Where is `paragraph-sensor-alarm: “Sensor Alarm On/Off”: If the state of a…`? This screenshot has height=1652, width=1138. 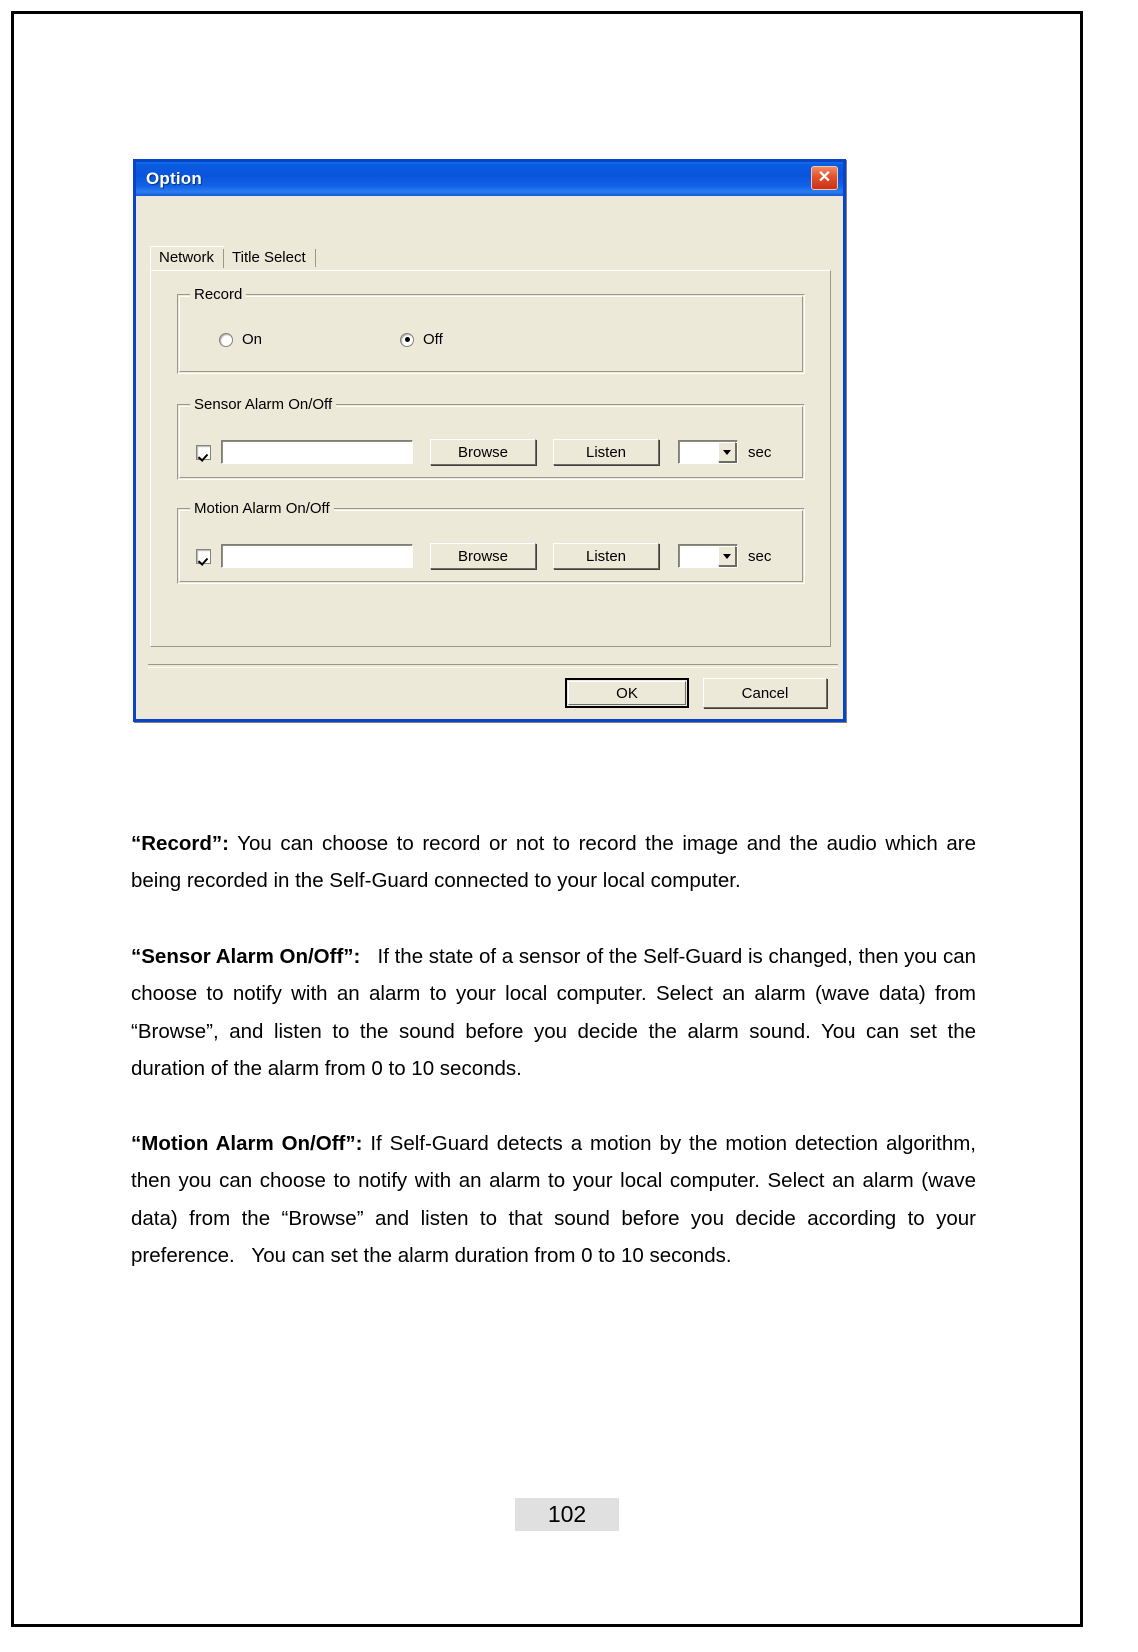 paragraph-sensor-alarm: “Sensor Alarm On/Off”: If the state of a… is located at coordinates (553, 1013).